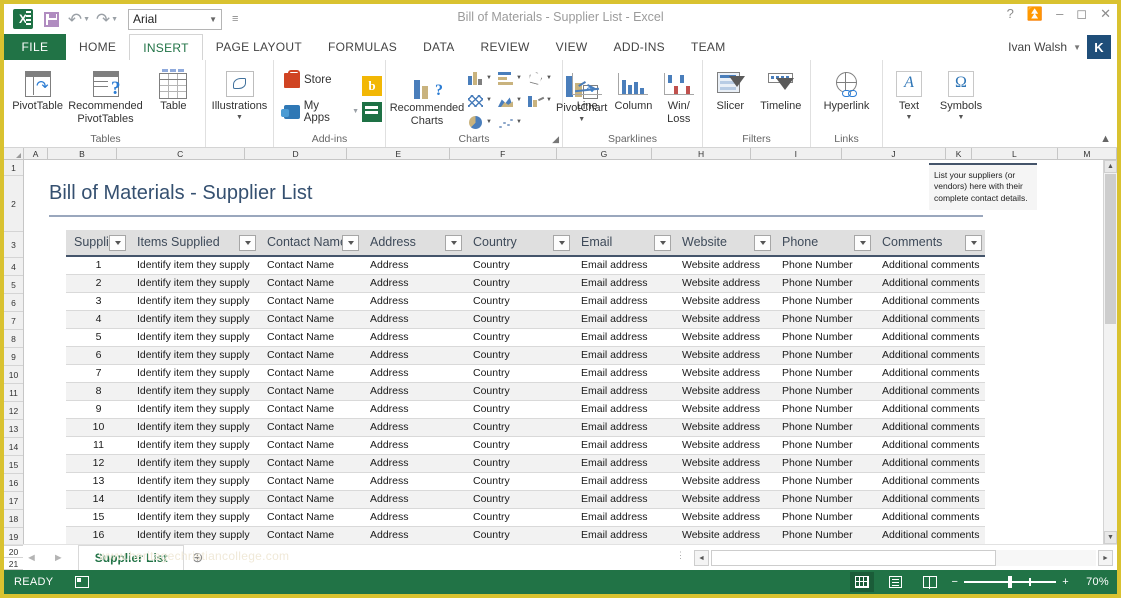 This screenshot has height=598, width=1121. What do you see at coordinates (235, 19) in the screenshot?
I see `customize-quick-access-toolbar-icon: ≡` at bounding box center [235, 19].